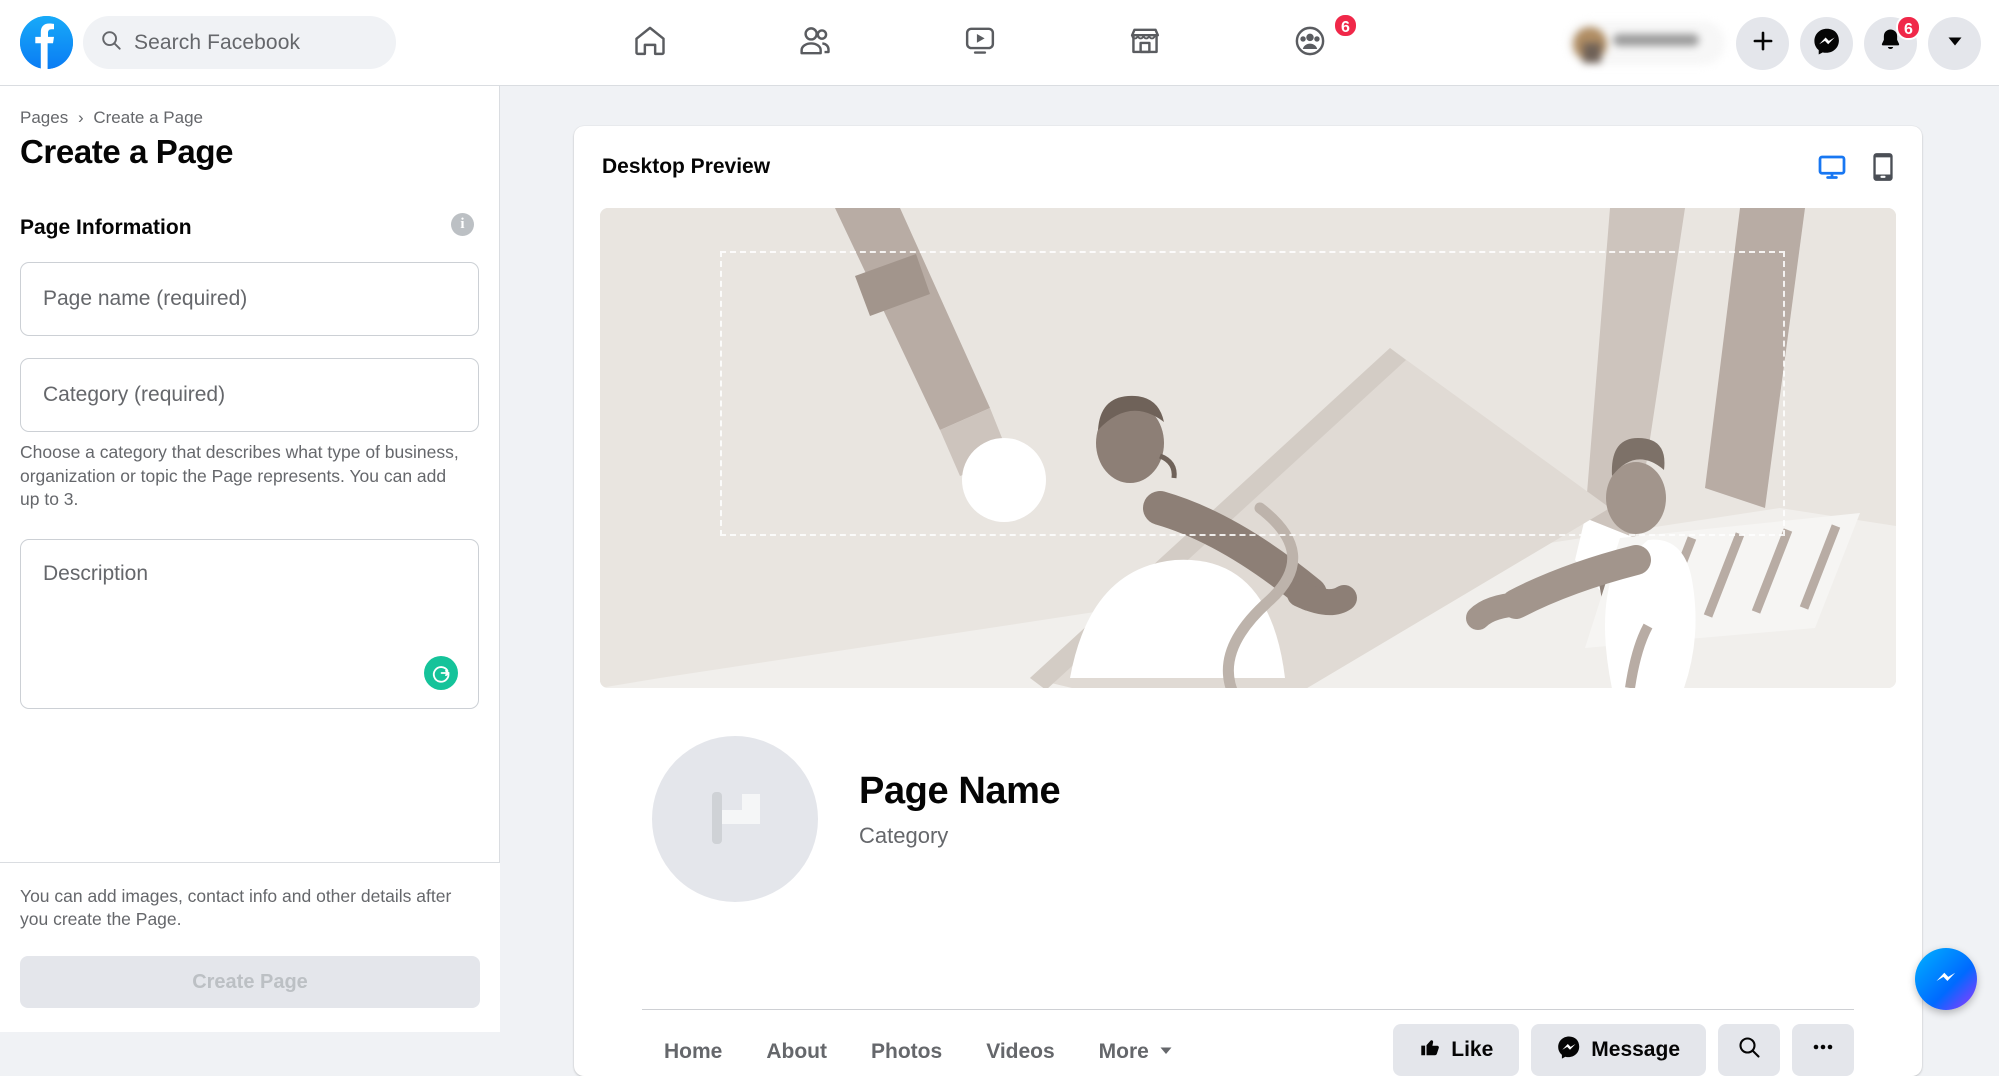  I want to click on nav-home, so click(650, 43).